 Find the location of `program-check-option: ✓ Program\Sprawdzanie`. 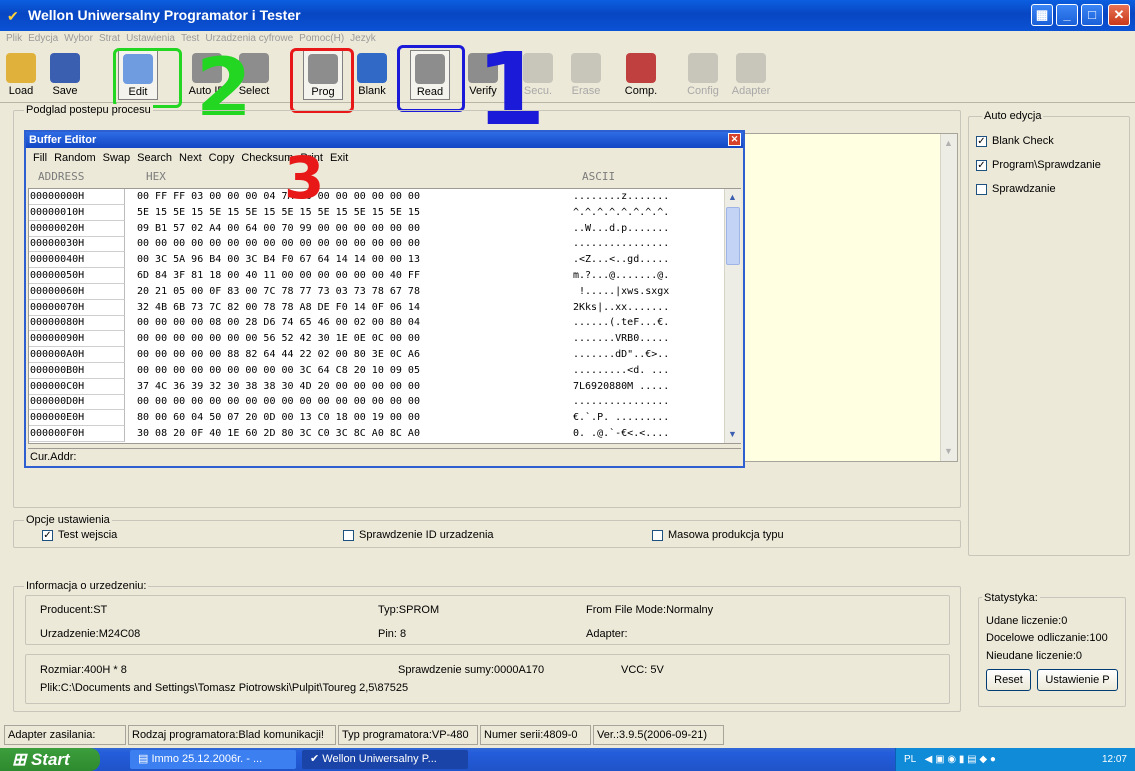

program-check-option: ✓ Program\Sprawdzanie is located at coordinates (1038, 165).